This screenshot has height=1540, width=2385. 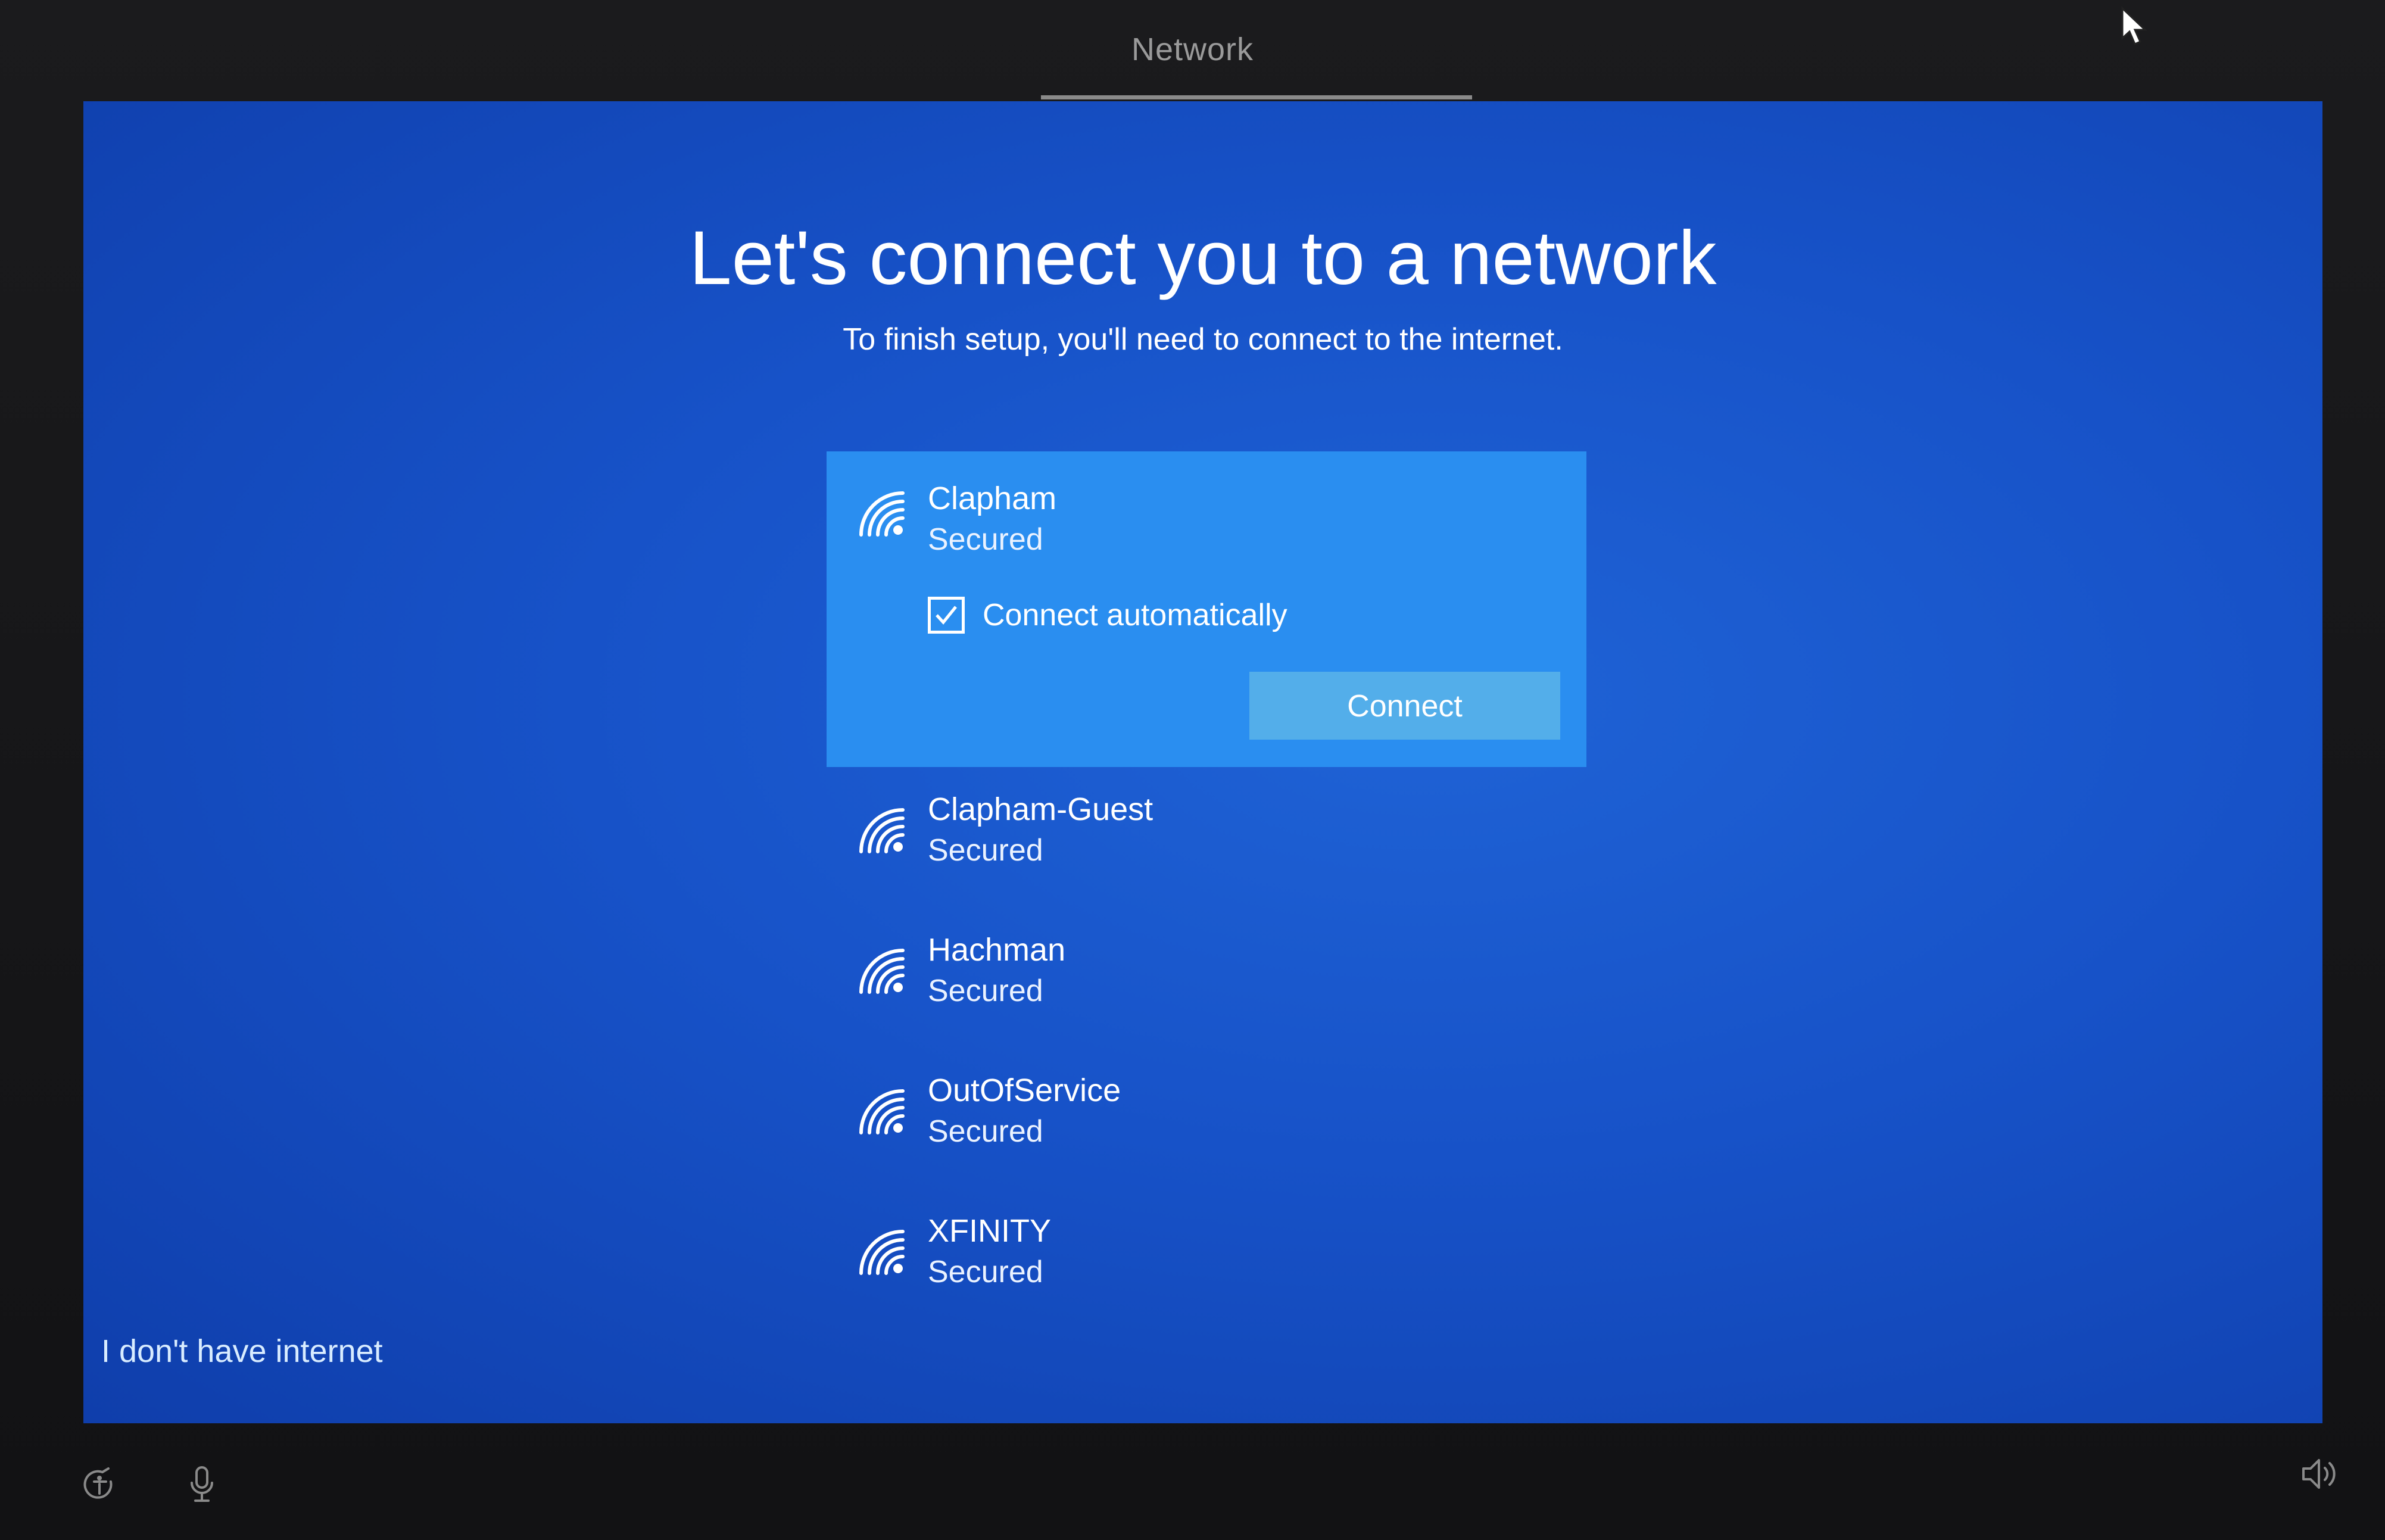 I want to click on checkmark-icon, so click(x=947, y=615).